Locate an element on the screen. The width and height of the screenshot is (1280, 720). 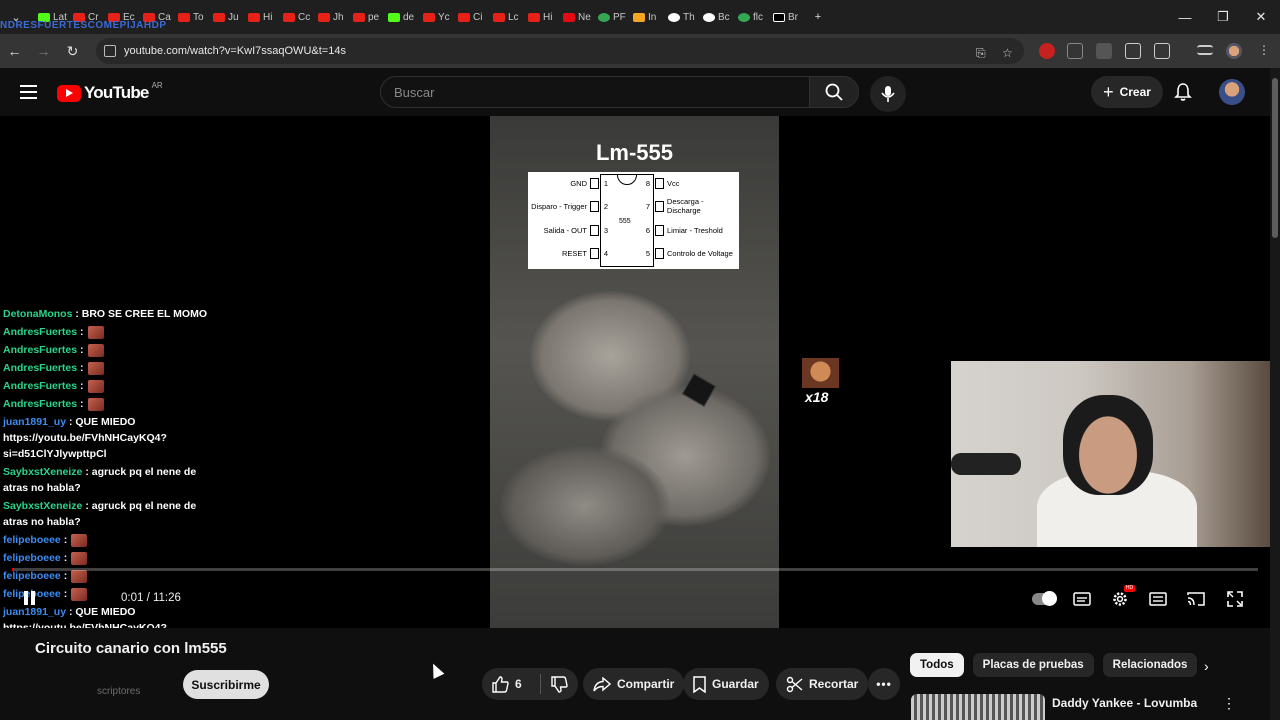
pause-button is located at coordinates (31, 598).